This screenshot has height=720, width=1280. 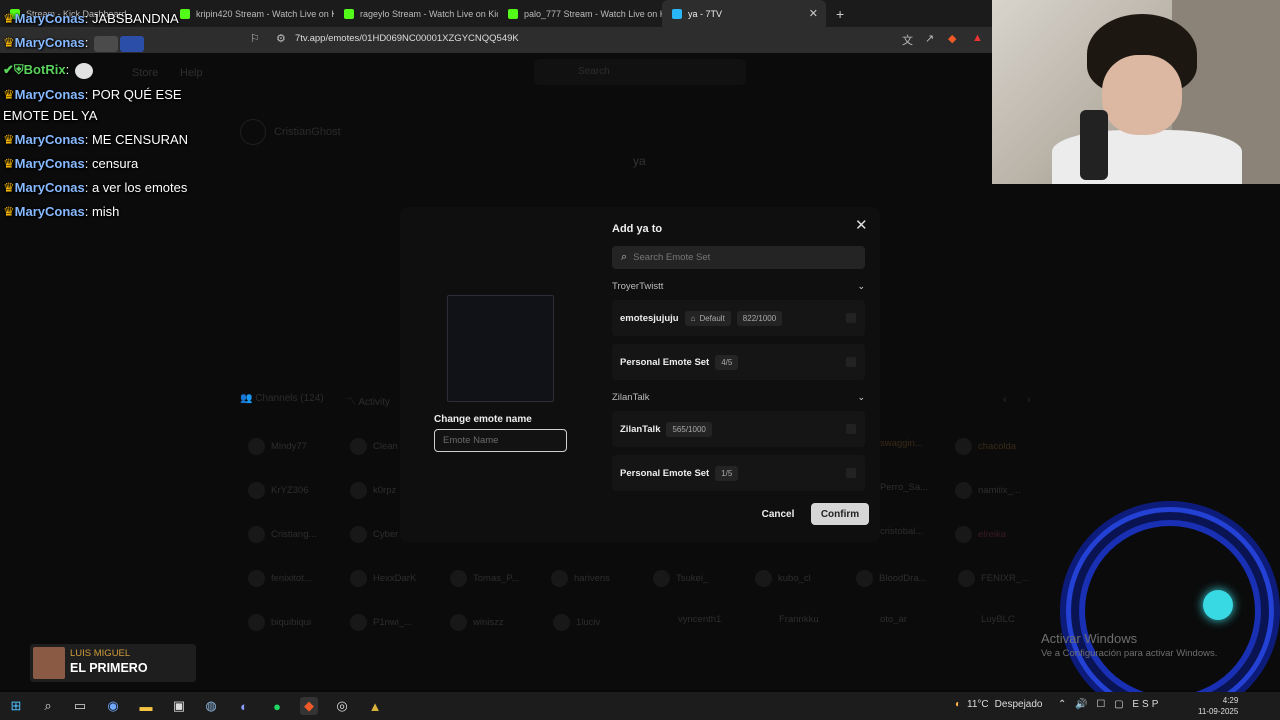 I want to click on tab-7tv-active: ya - 7TV ✕, so click(x=744, y=13).